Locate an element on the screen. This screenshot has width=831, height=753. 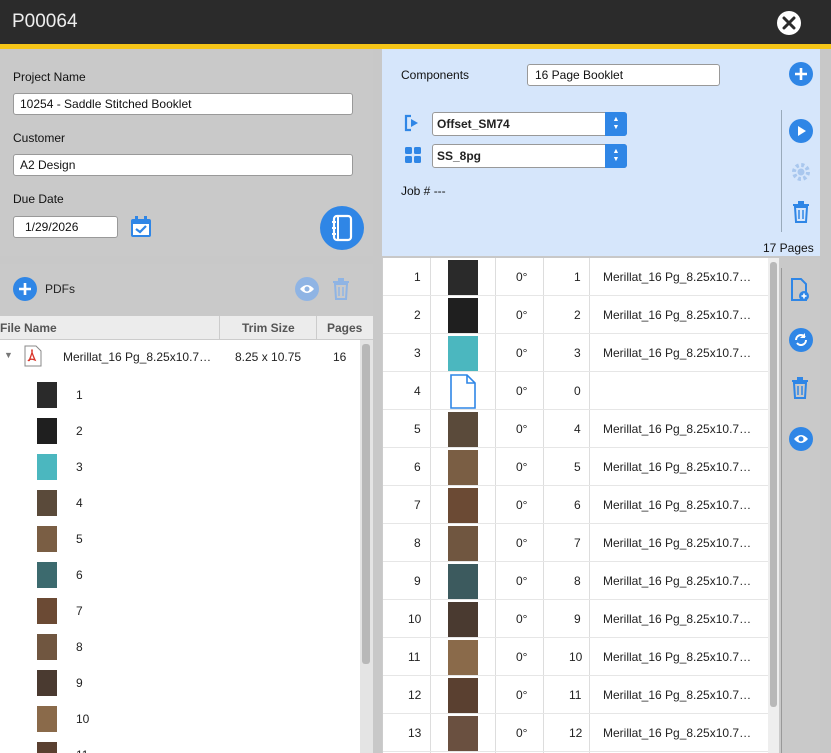
pdf-page-row: 3 is located at coordinates (180, 468).